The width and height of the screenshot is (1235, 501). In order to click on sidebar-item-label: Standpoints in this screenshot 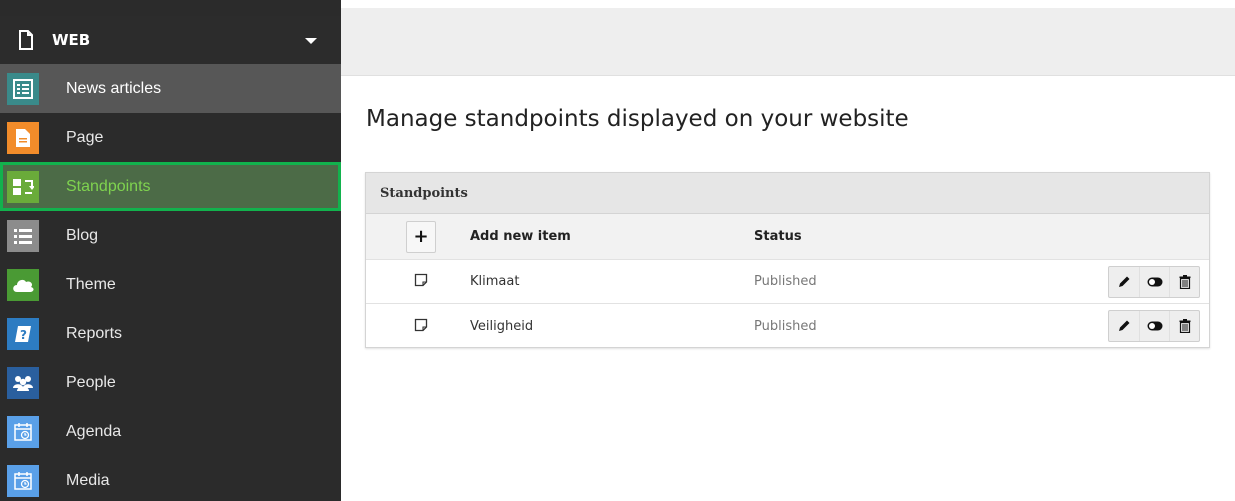, I will do `click(108, 186)`.